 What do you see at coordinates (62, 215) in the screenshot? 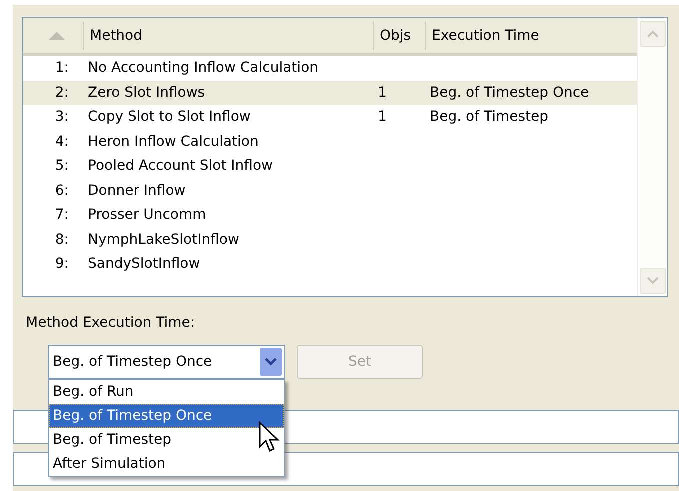
I see `row-number: 7:` at bounding box center [62, 215].